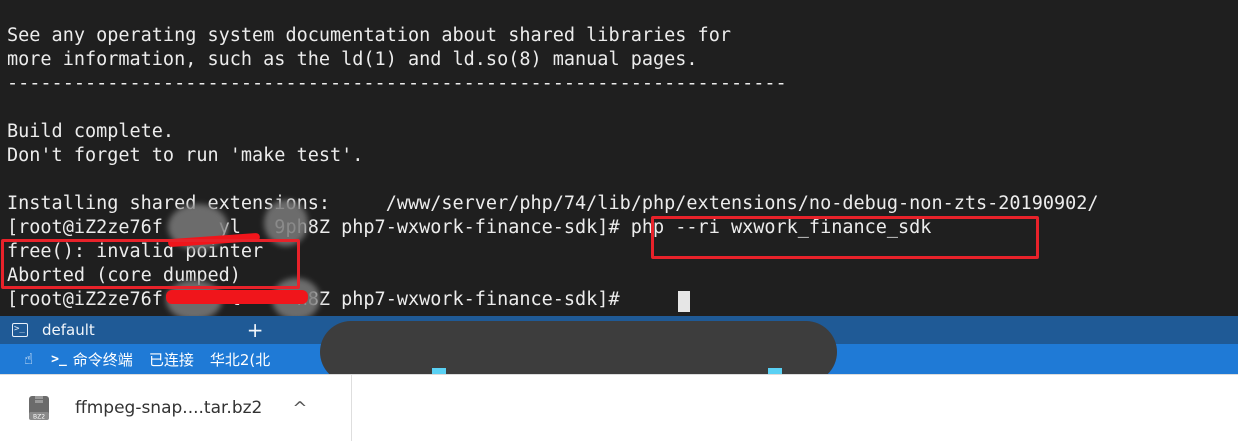 Image resolution: width=1238 pixels, height=441 pixels. What do you see at coordinates (240, 359) in the screenshot?
I see `region-label: 华北2(北` at bounding box center [240, 359].